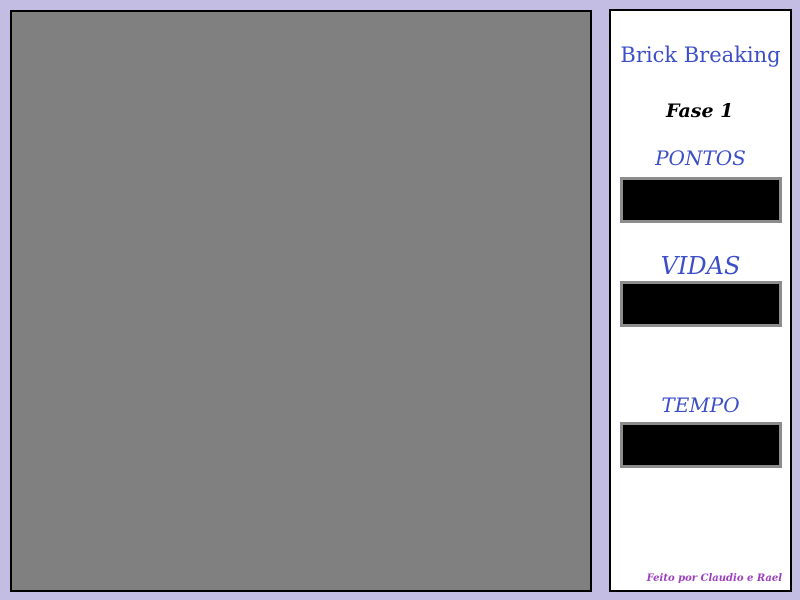  Describe the element at coordinates (700, 55) in the screenshot. I see `game-title: Brick Breaking` at that location.